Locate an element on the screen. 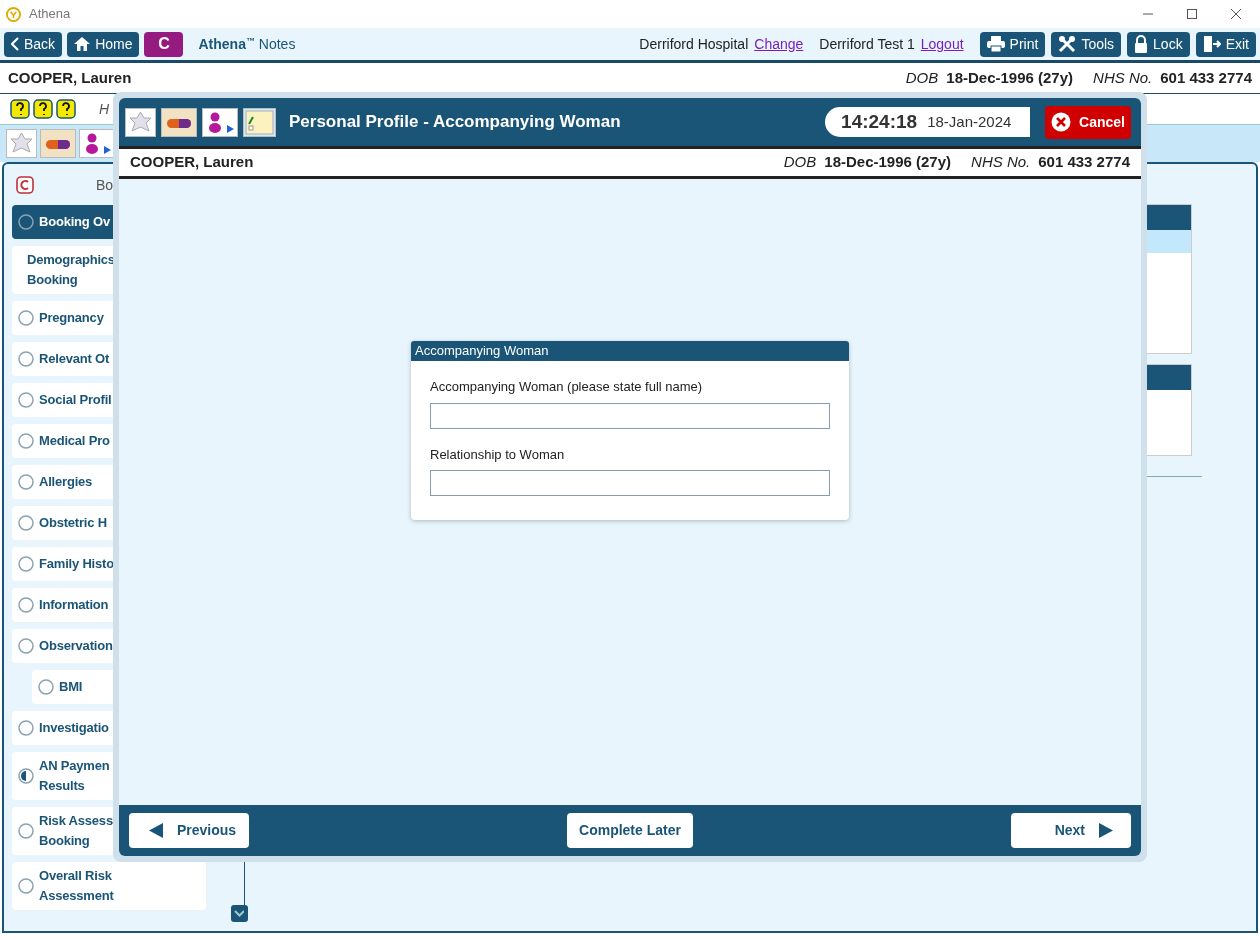 Image resolution: width=1260 pixels, height=940 pixels. home-icon is located at coordinates (82, 44).